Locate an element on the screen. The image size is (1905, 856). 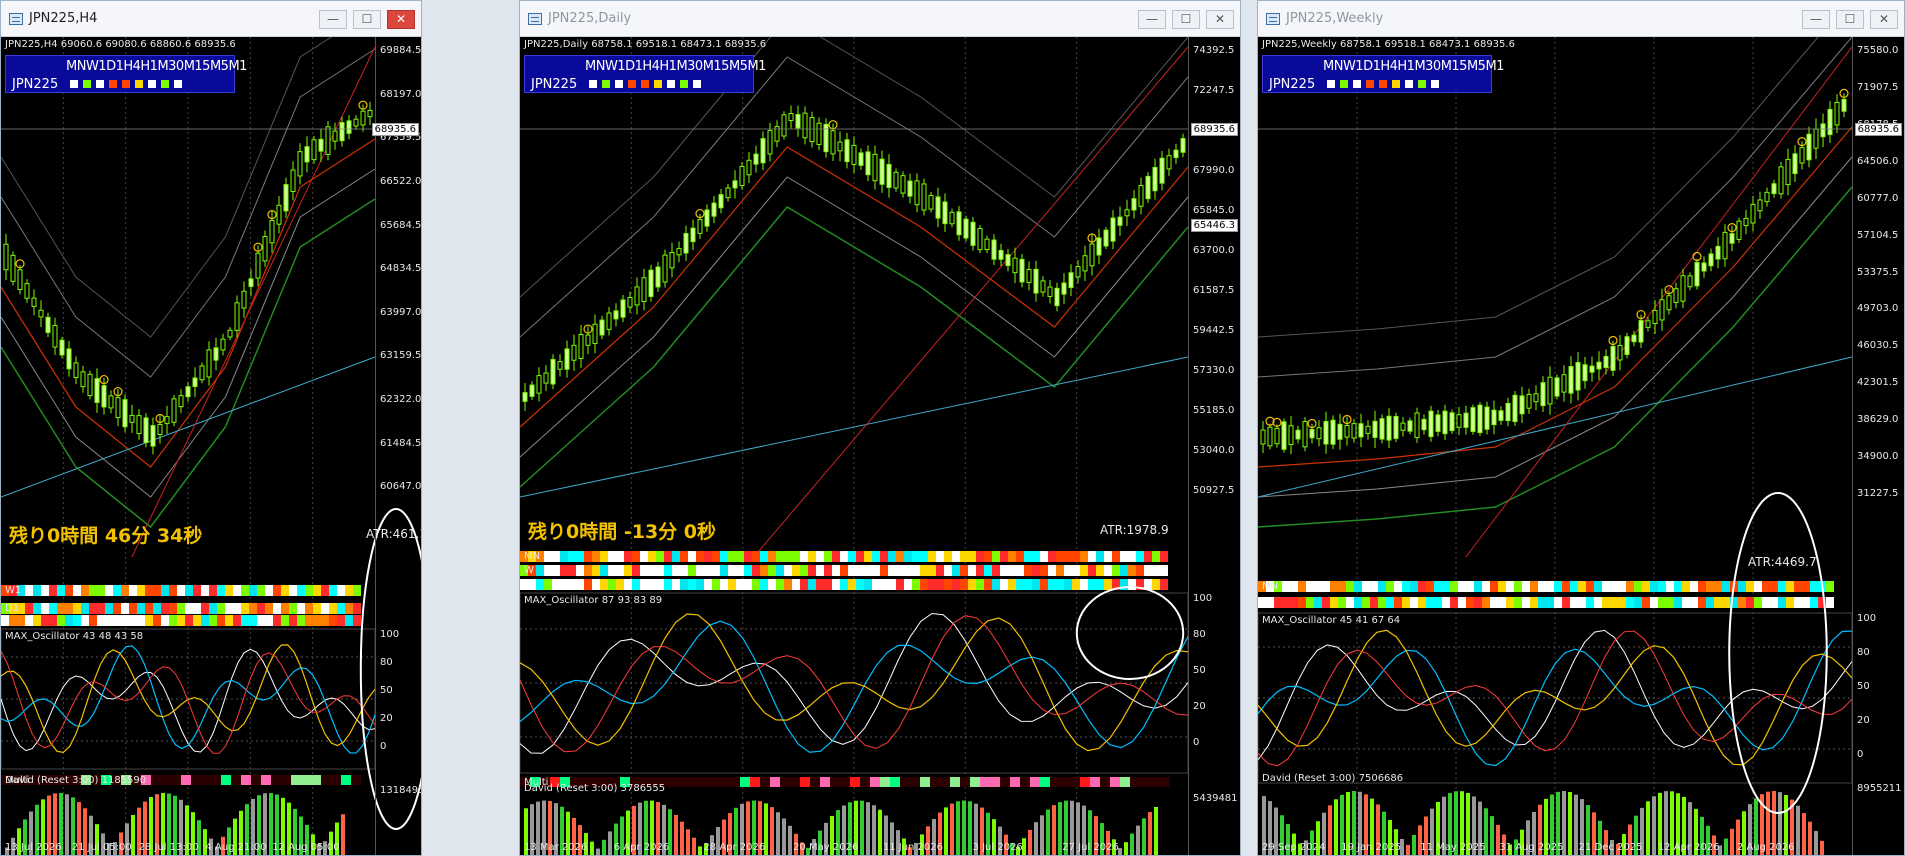
price-tick-label: 55185.0 is located at coordinates (1214, 410).